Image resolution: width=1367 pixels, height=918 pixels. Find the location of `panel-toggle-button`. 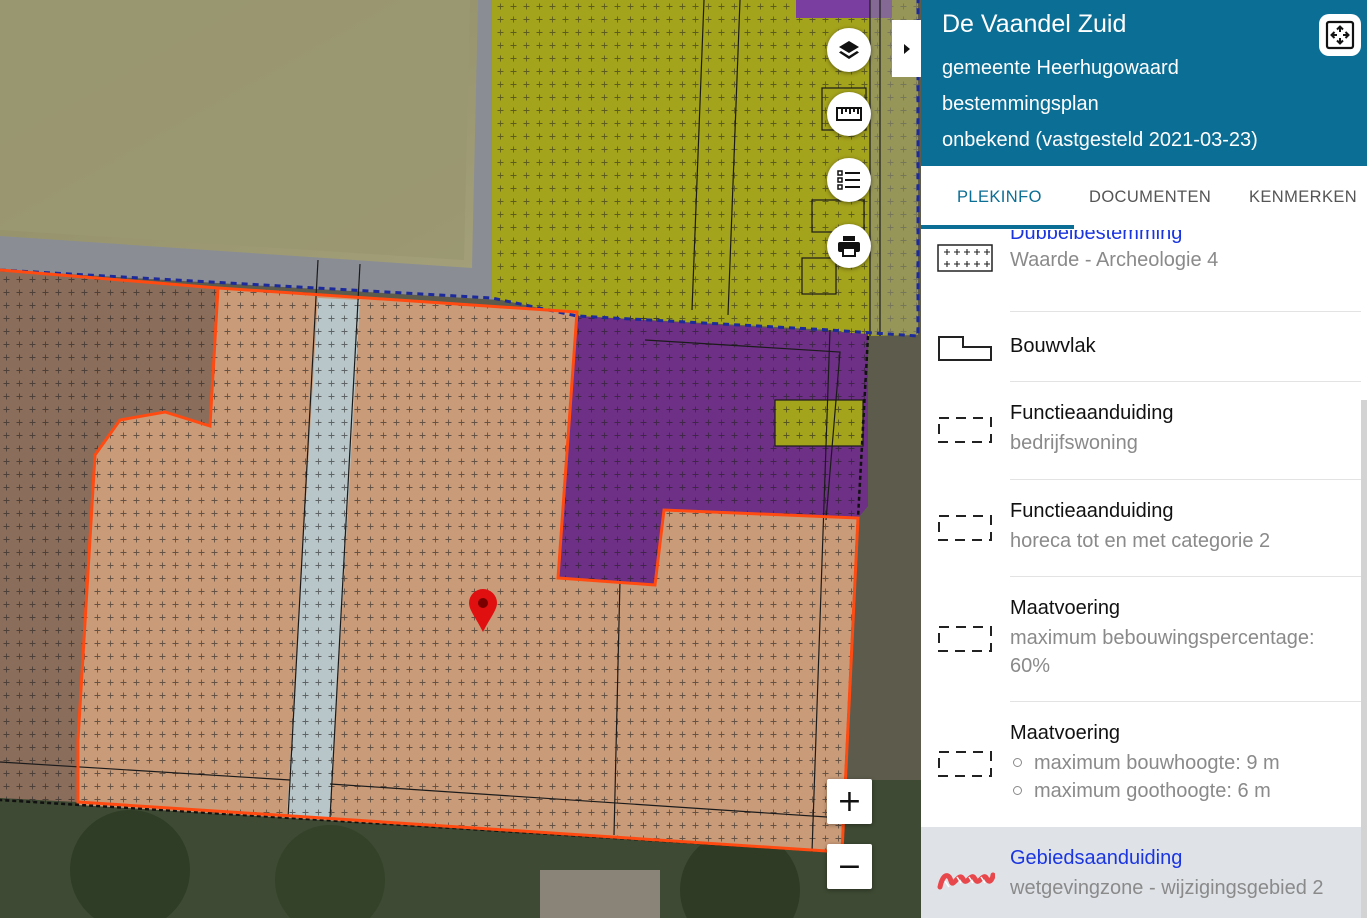

panel-toggle-button is located at coordinates (906, 48).